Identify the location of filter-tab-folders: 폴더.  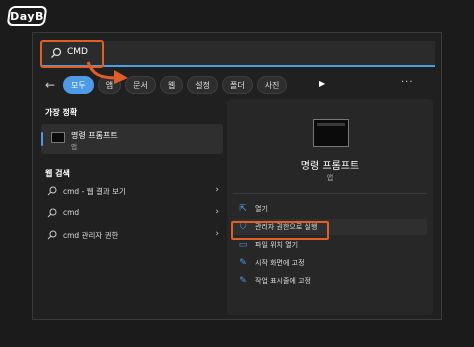
(237, 85).